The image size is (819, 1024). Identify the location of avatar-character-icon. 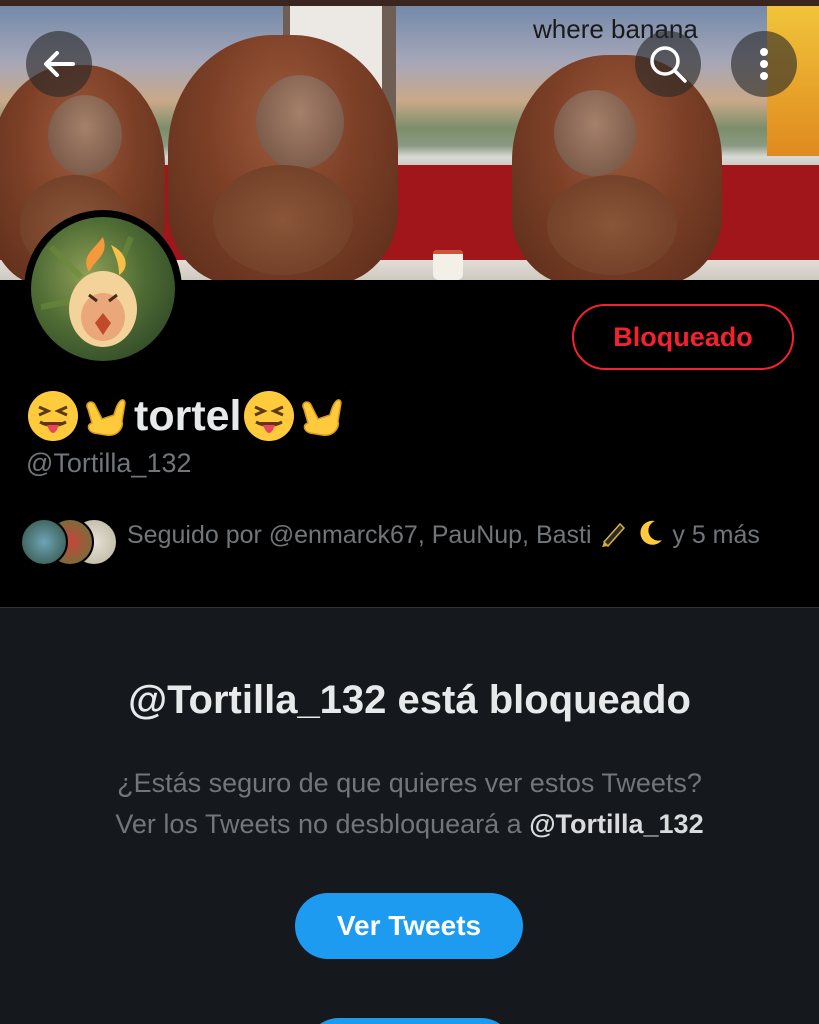
(88, 291).